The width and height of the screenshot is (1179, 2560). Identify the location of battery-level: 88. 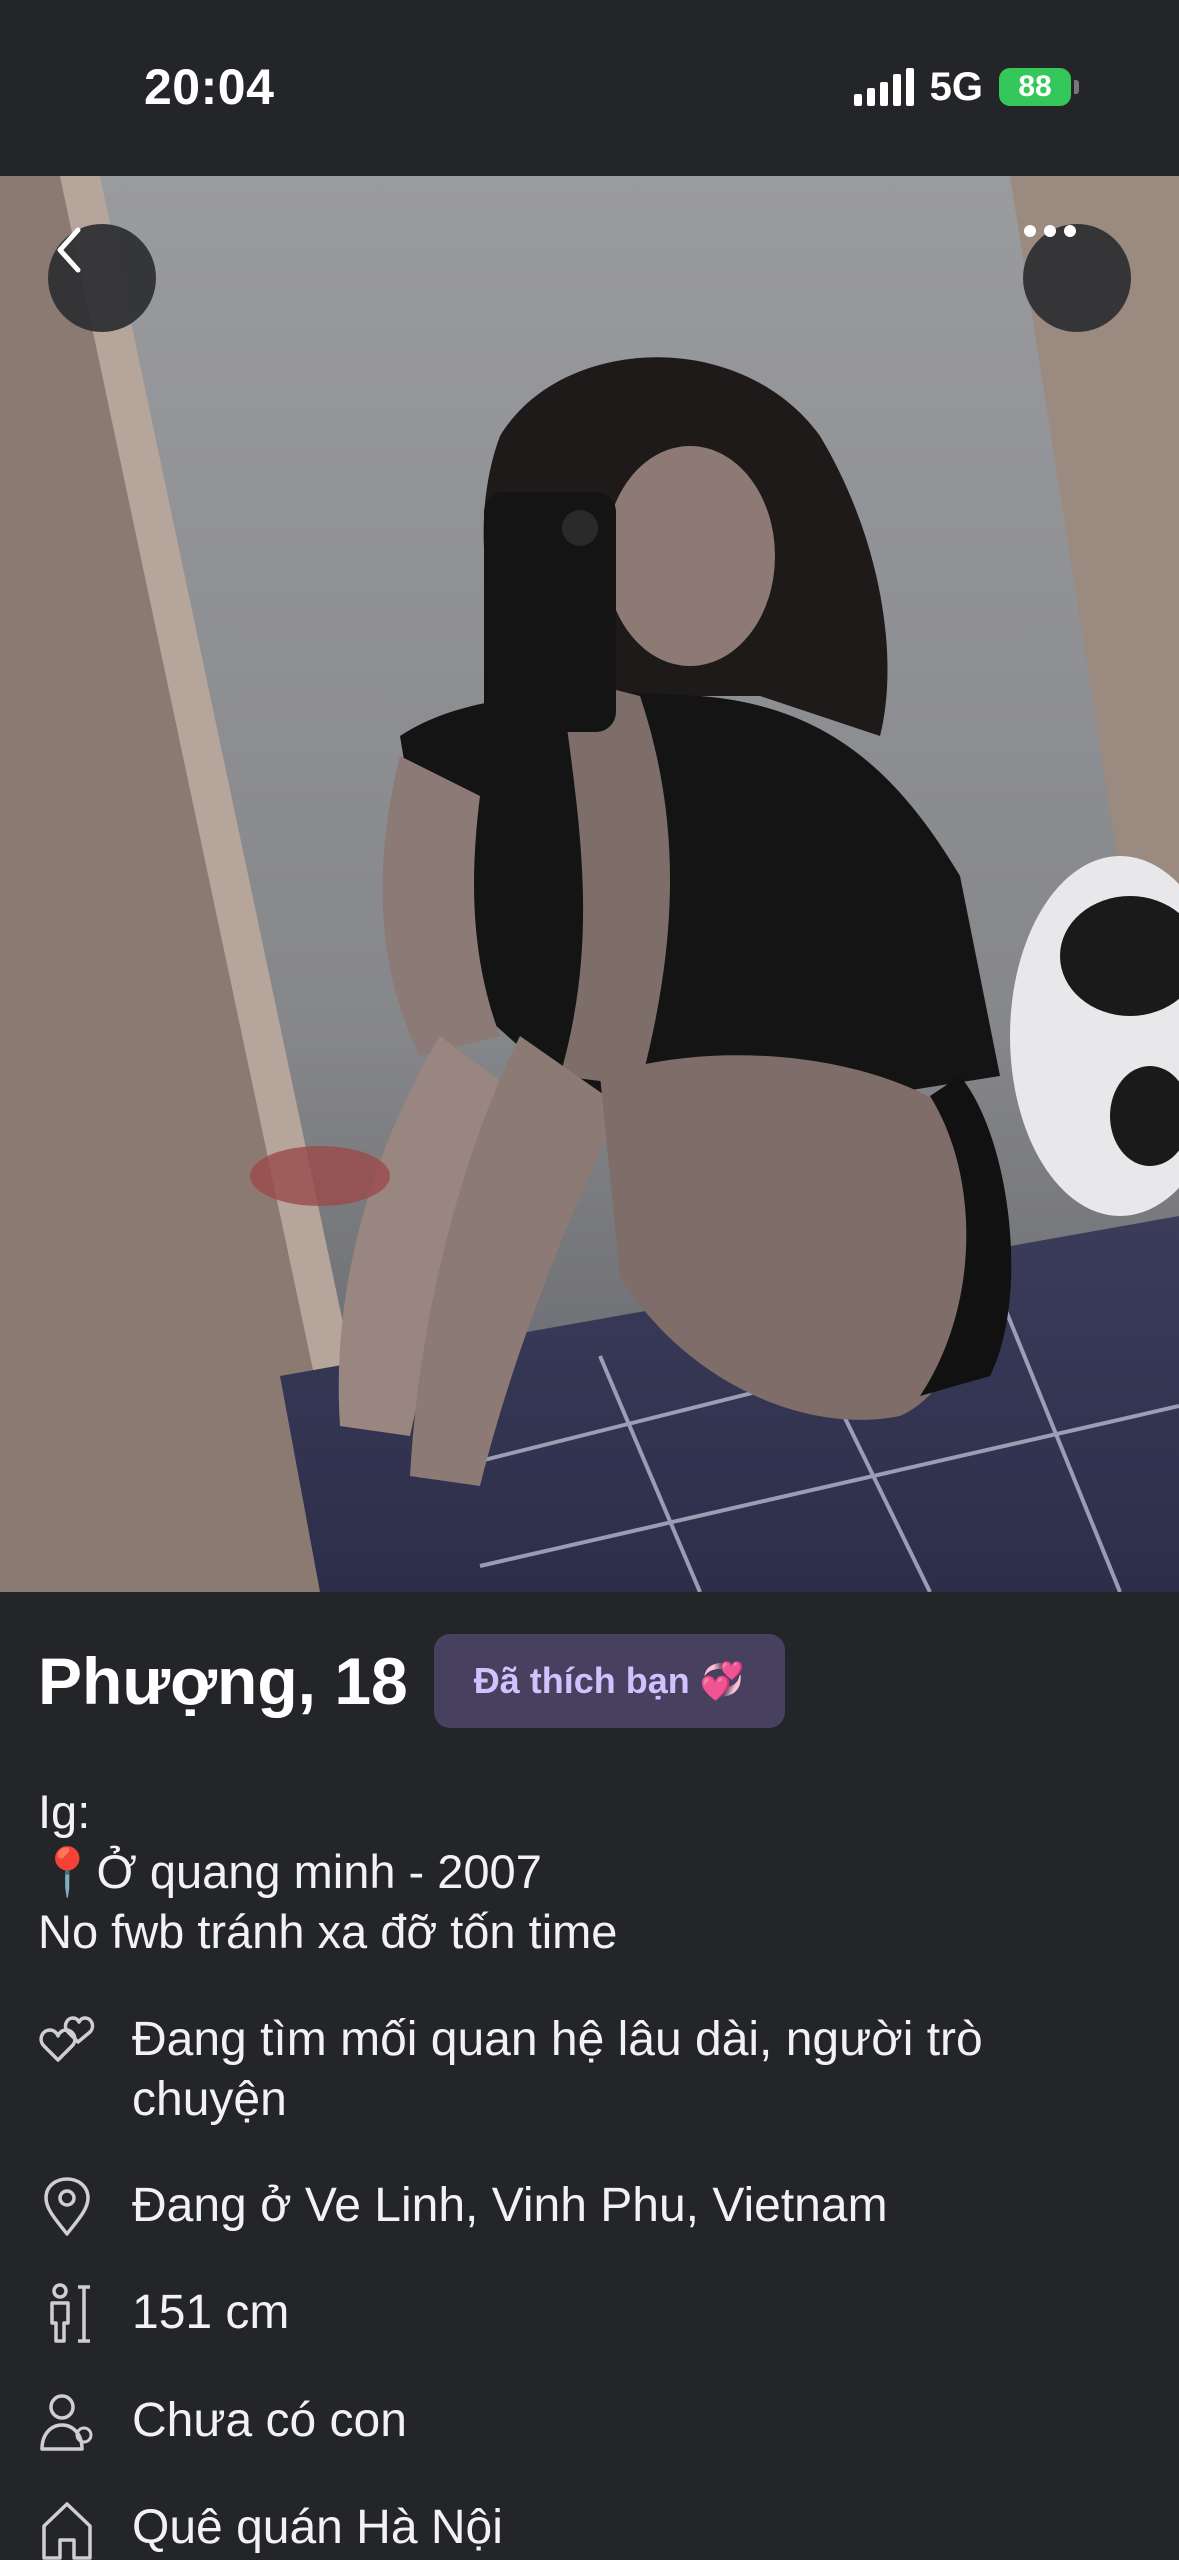
(1035, 87).